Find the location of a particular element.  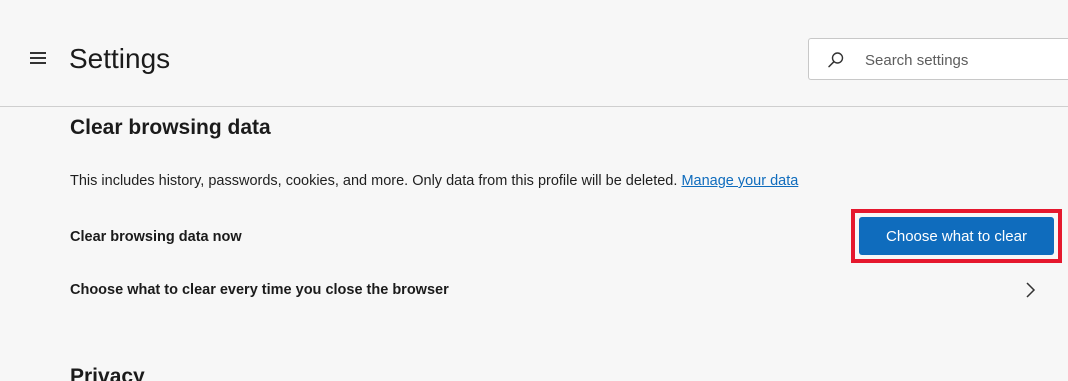

choose-what-to-clear-button: Choose what to clear is located at coordinates (956, 236).